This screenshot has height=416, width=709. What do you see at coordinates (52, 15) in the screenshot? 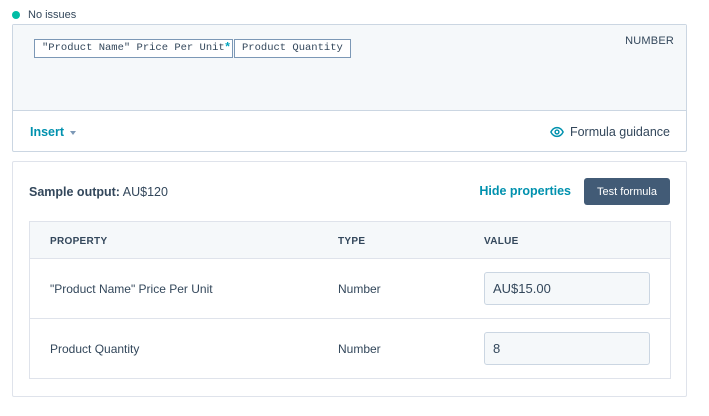
I see `status-text: No issues` at bounding box center [52, 15].